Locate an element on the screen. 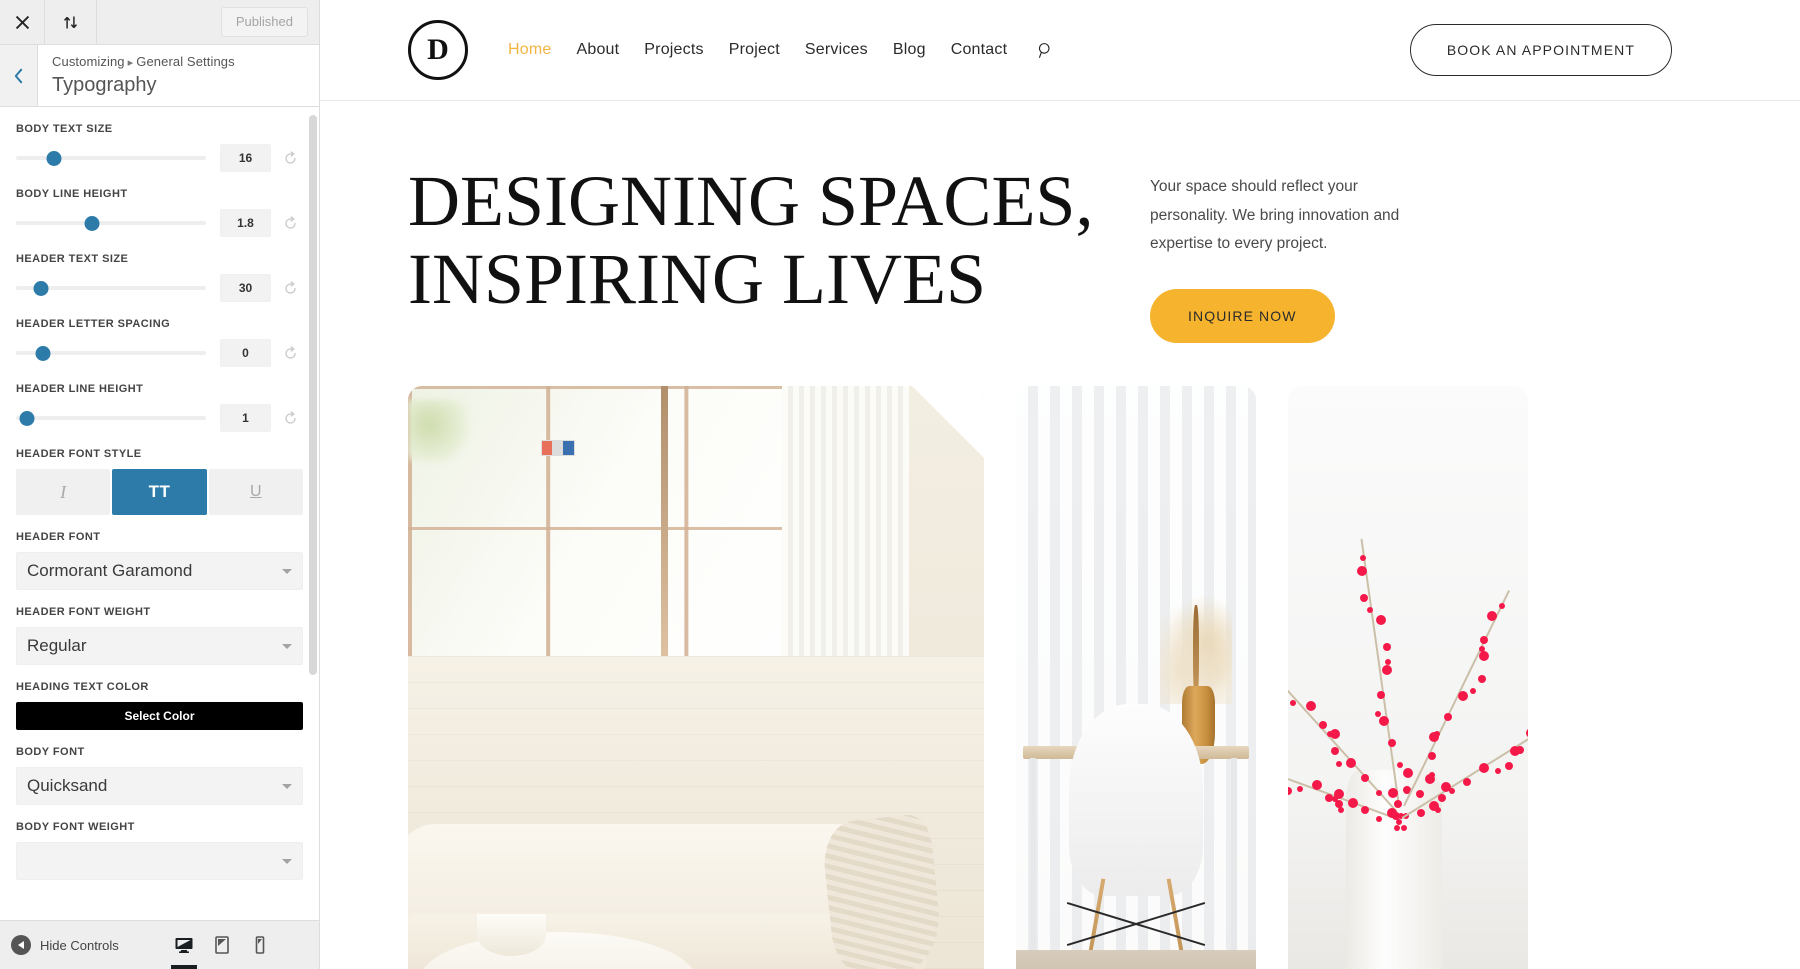  book-appointment-button: BOOK AN APPOINTMENT is located at coordinates (1540, 50).